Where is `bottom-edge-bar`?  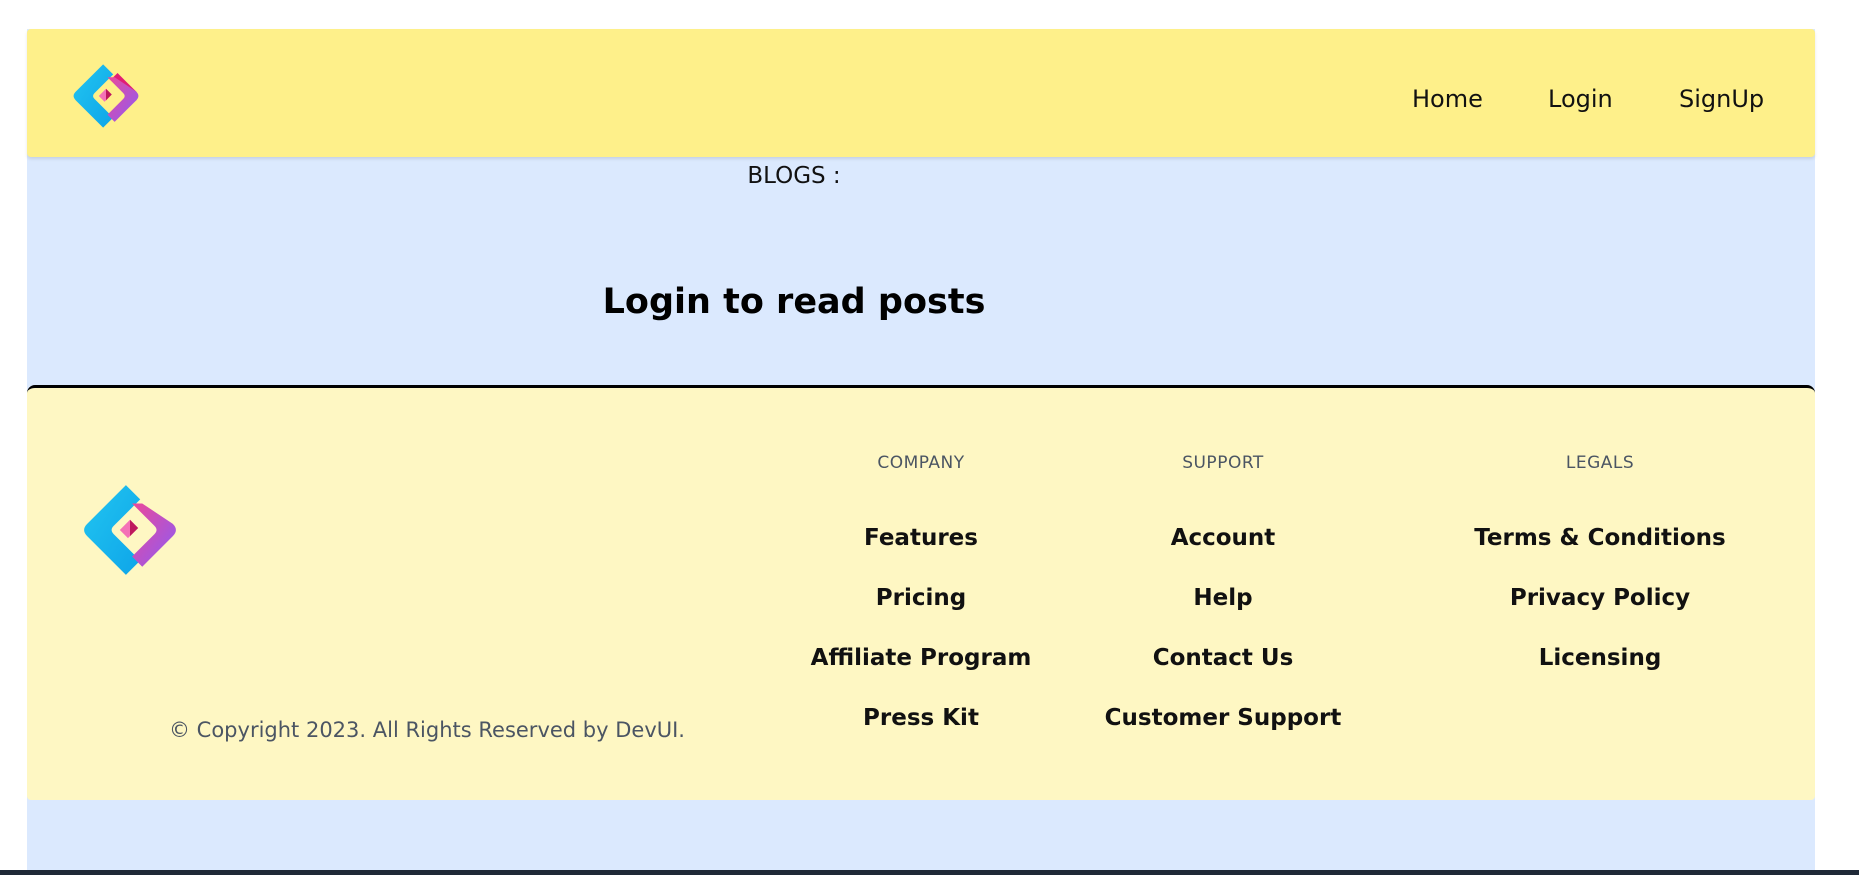
bottom-edge-bar is located at coordinates (929, 872).